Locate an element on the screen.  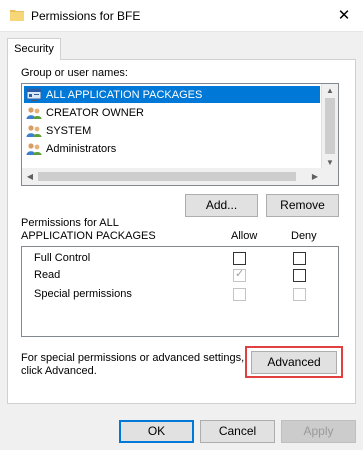
permissions-header-line1: Permissions for ALL is located at coordinates (70, 223).